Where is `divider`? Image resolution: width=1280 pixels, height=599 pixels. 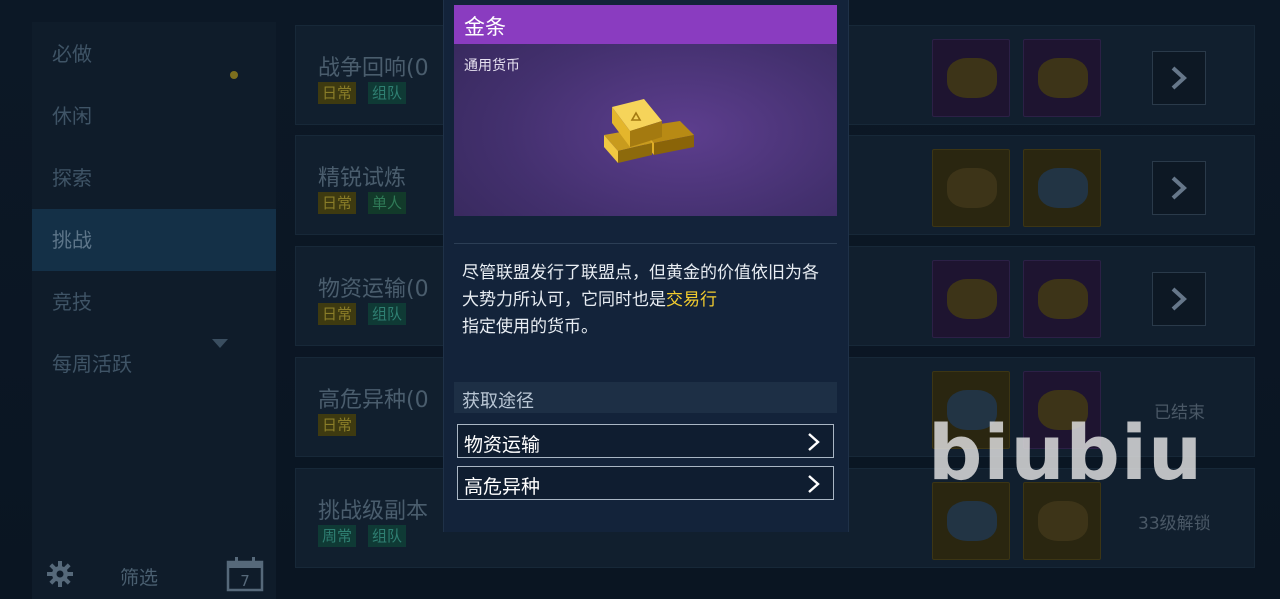 divider is located at coordinates (645, 243).